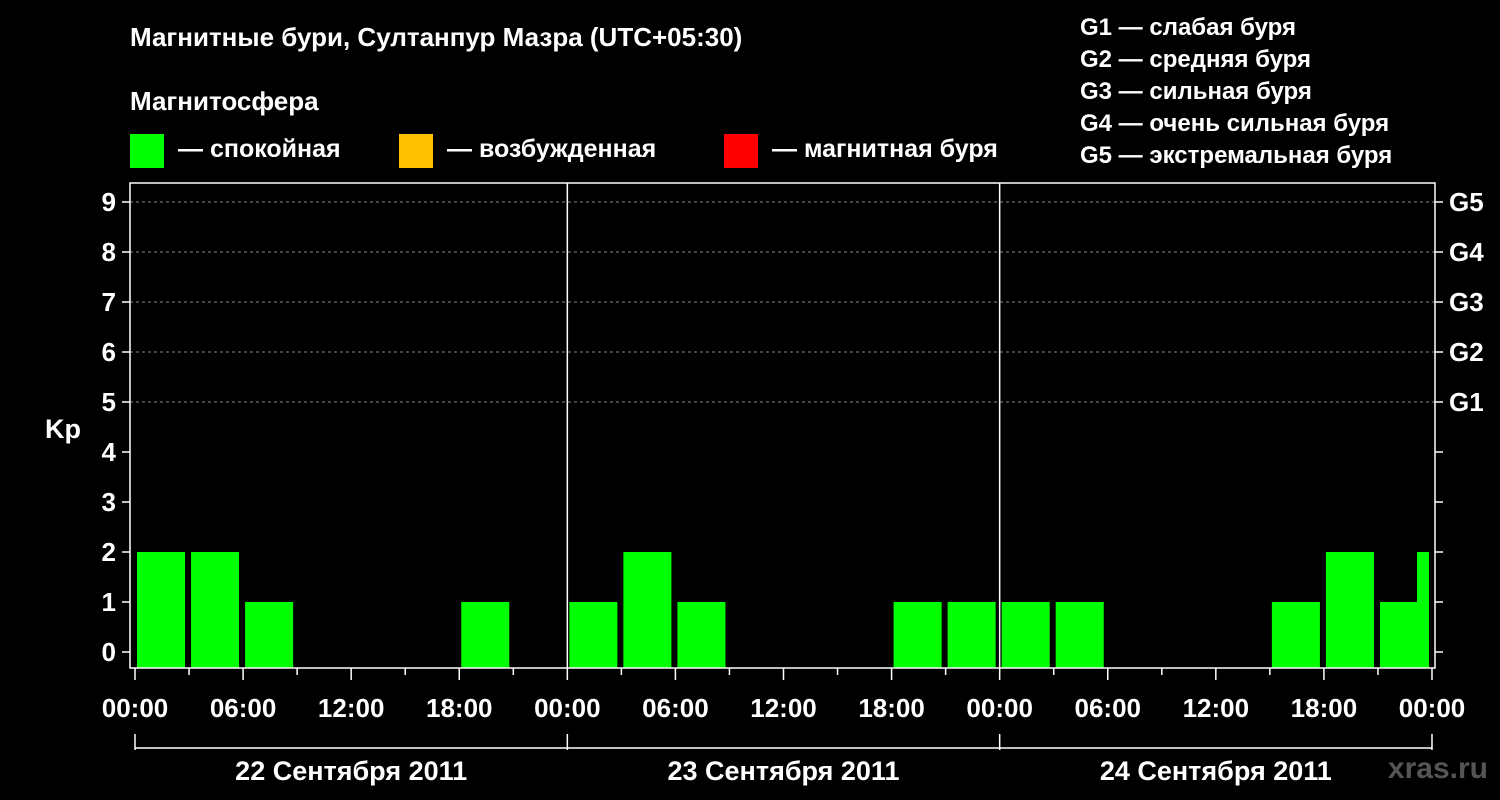 This screenshot has height=800, width=1500. Describe the element at coordinates (1422, 610) in the screenshot. I see `kp-bar-partial` at that location.